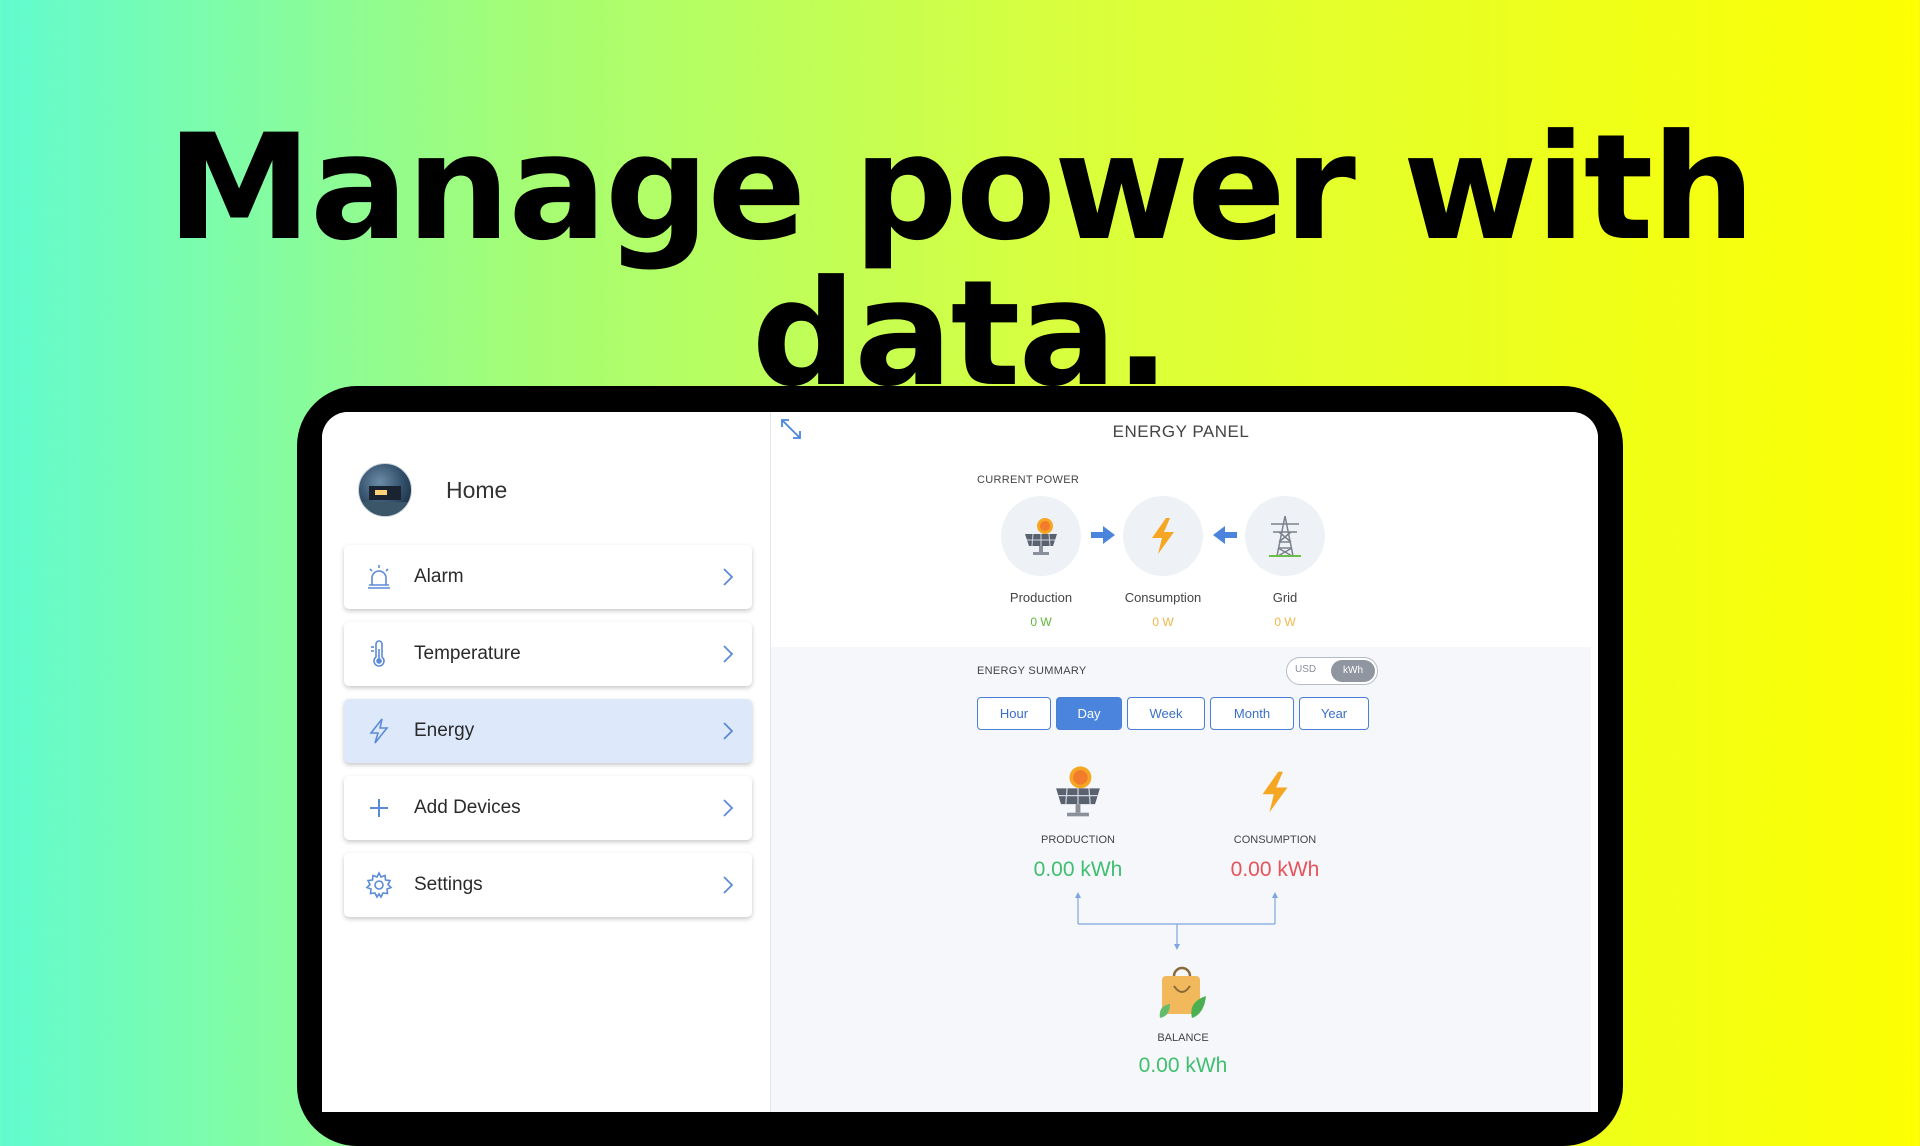 The height and width of the screenshot is (1146, 1920). What do you see at coordinates (439, 576) in the screenshot?
I see `sidebar-item-label: Alarm` at bounding box center [439, 576].